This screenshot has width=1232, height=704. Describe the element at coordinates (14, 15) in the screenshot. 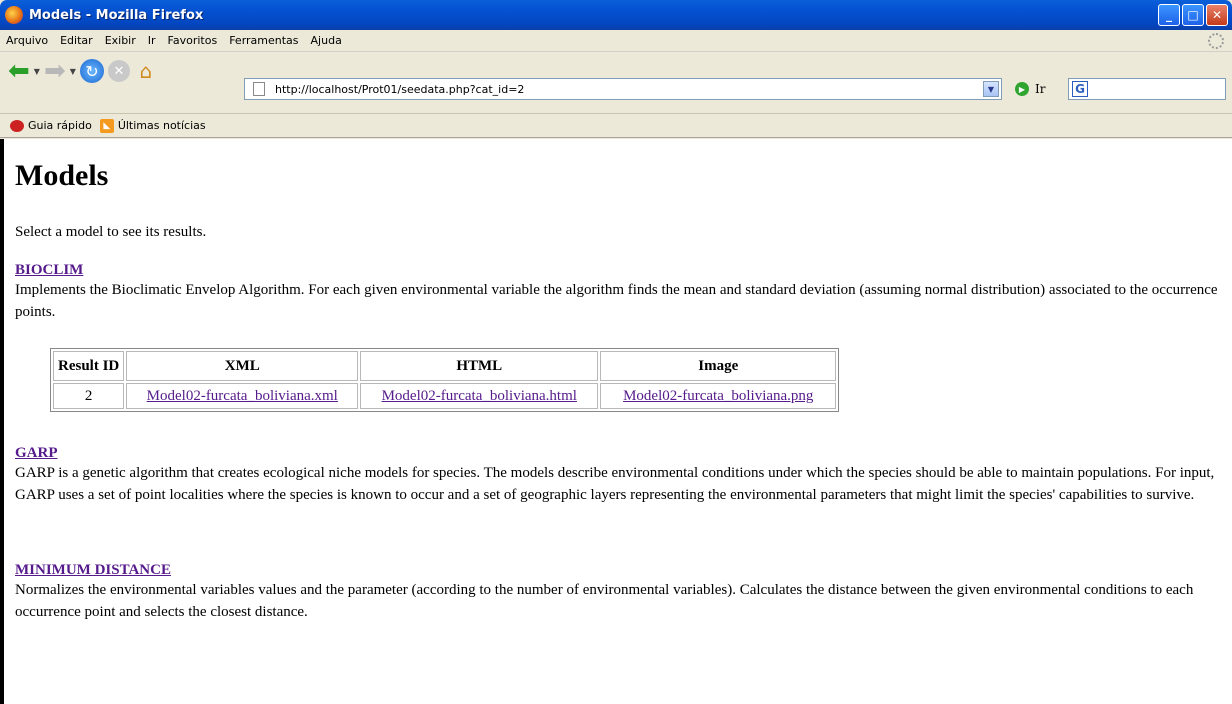

I see `firefox-icon` at that location.